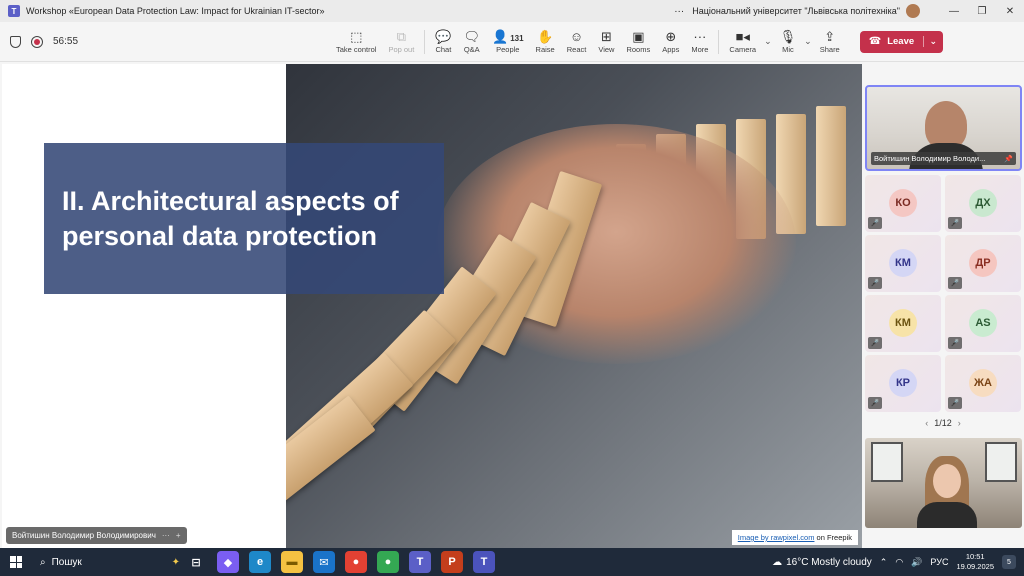 The image size is (1024, 576). Describe the element at coordinates (943, 483) in the screenshot. I see `participant-video` at that location.